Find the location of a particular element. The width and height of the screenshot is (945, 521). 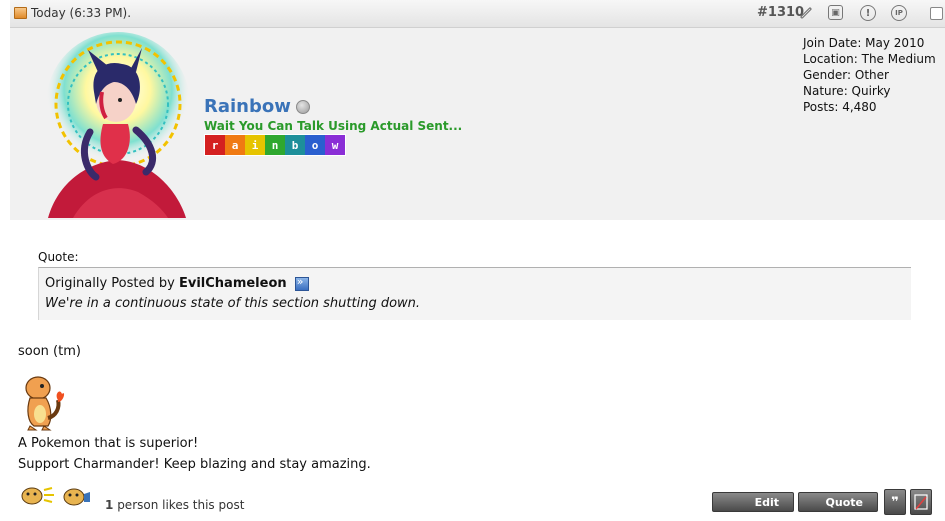

delete-icon is located at coordinates (921, 502).